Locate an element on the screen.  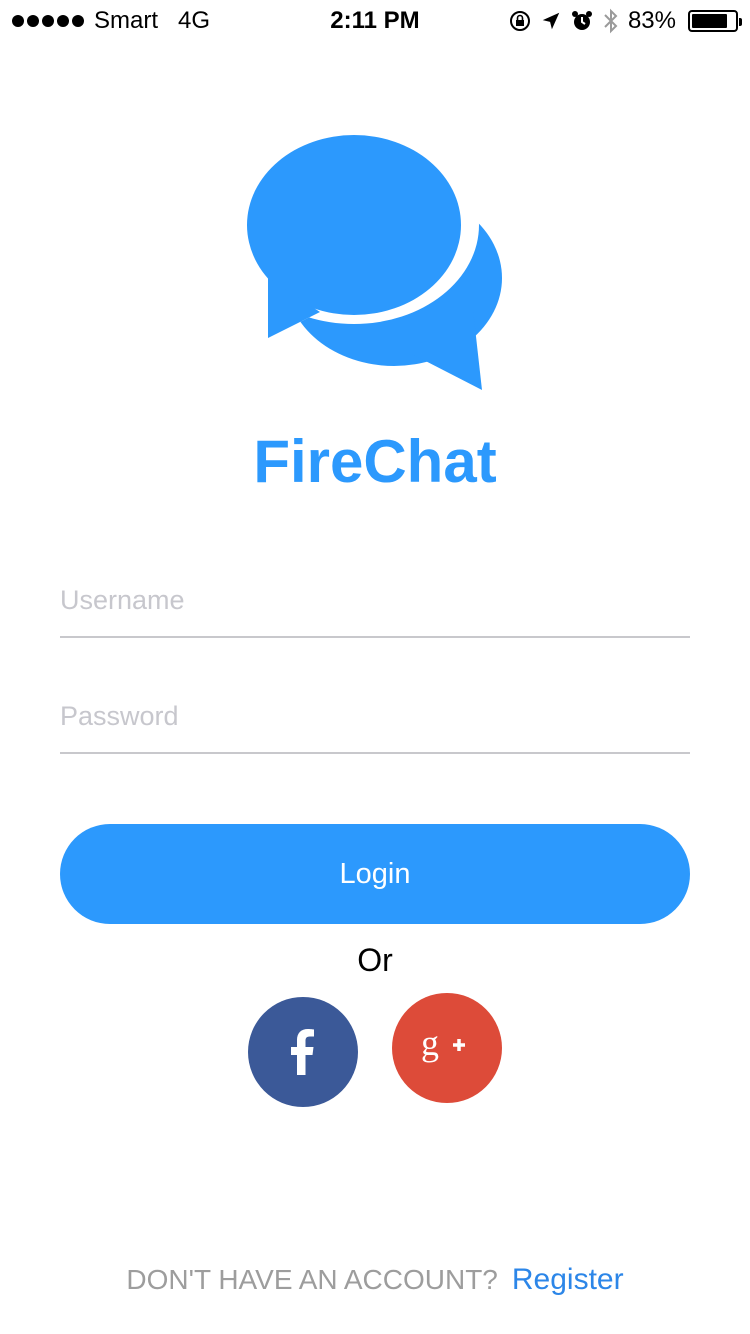
chat-bubbles-icon is located at coordinates (371, 259).